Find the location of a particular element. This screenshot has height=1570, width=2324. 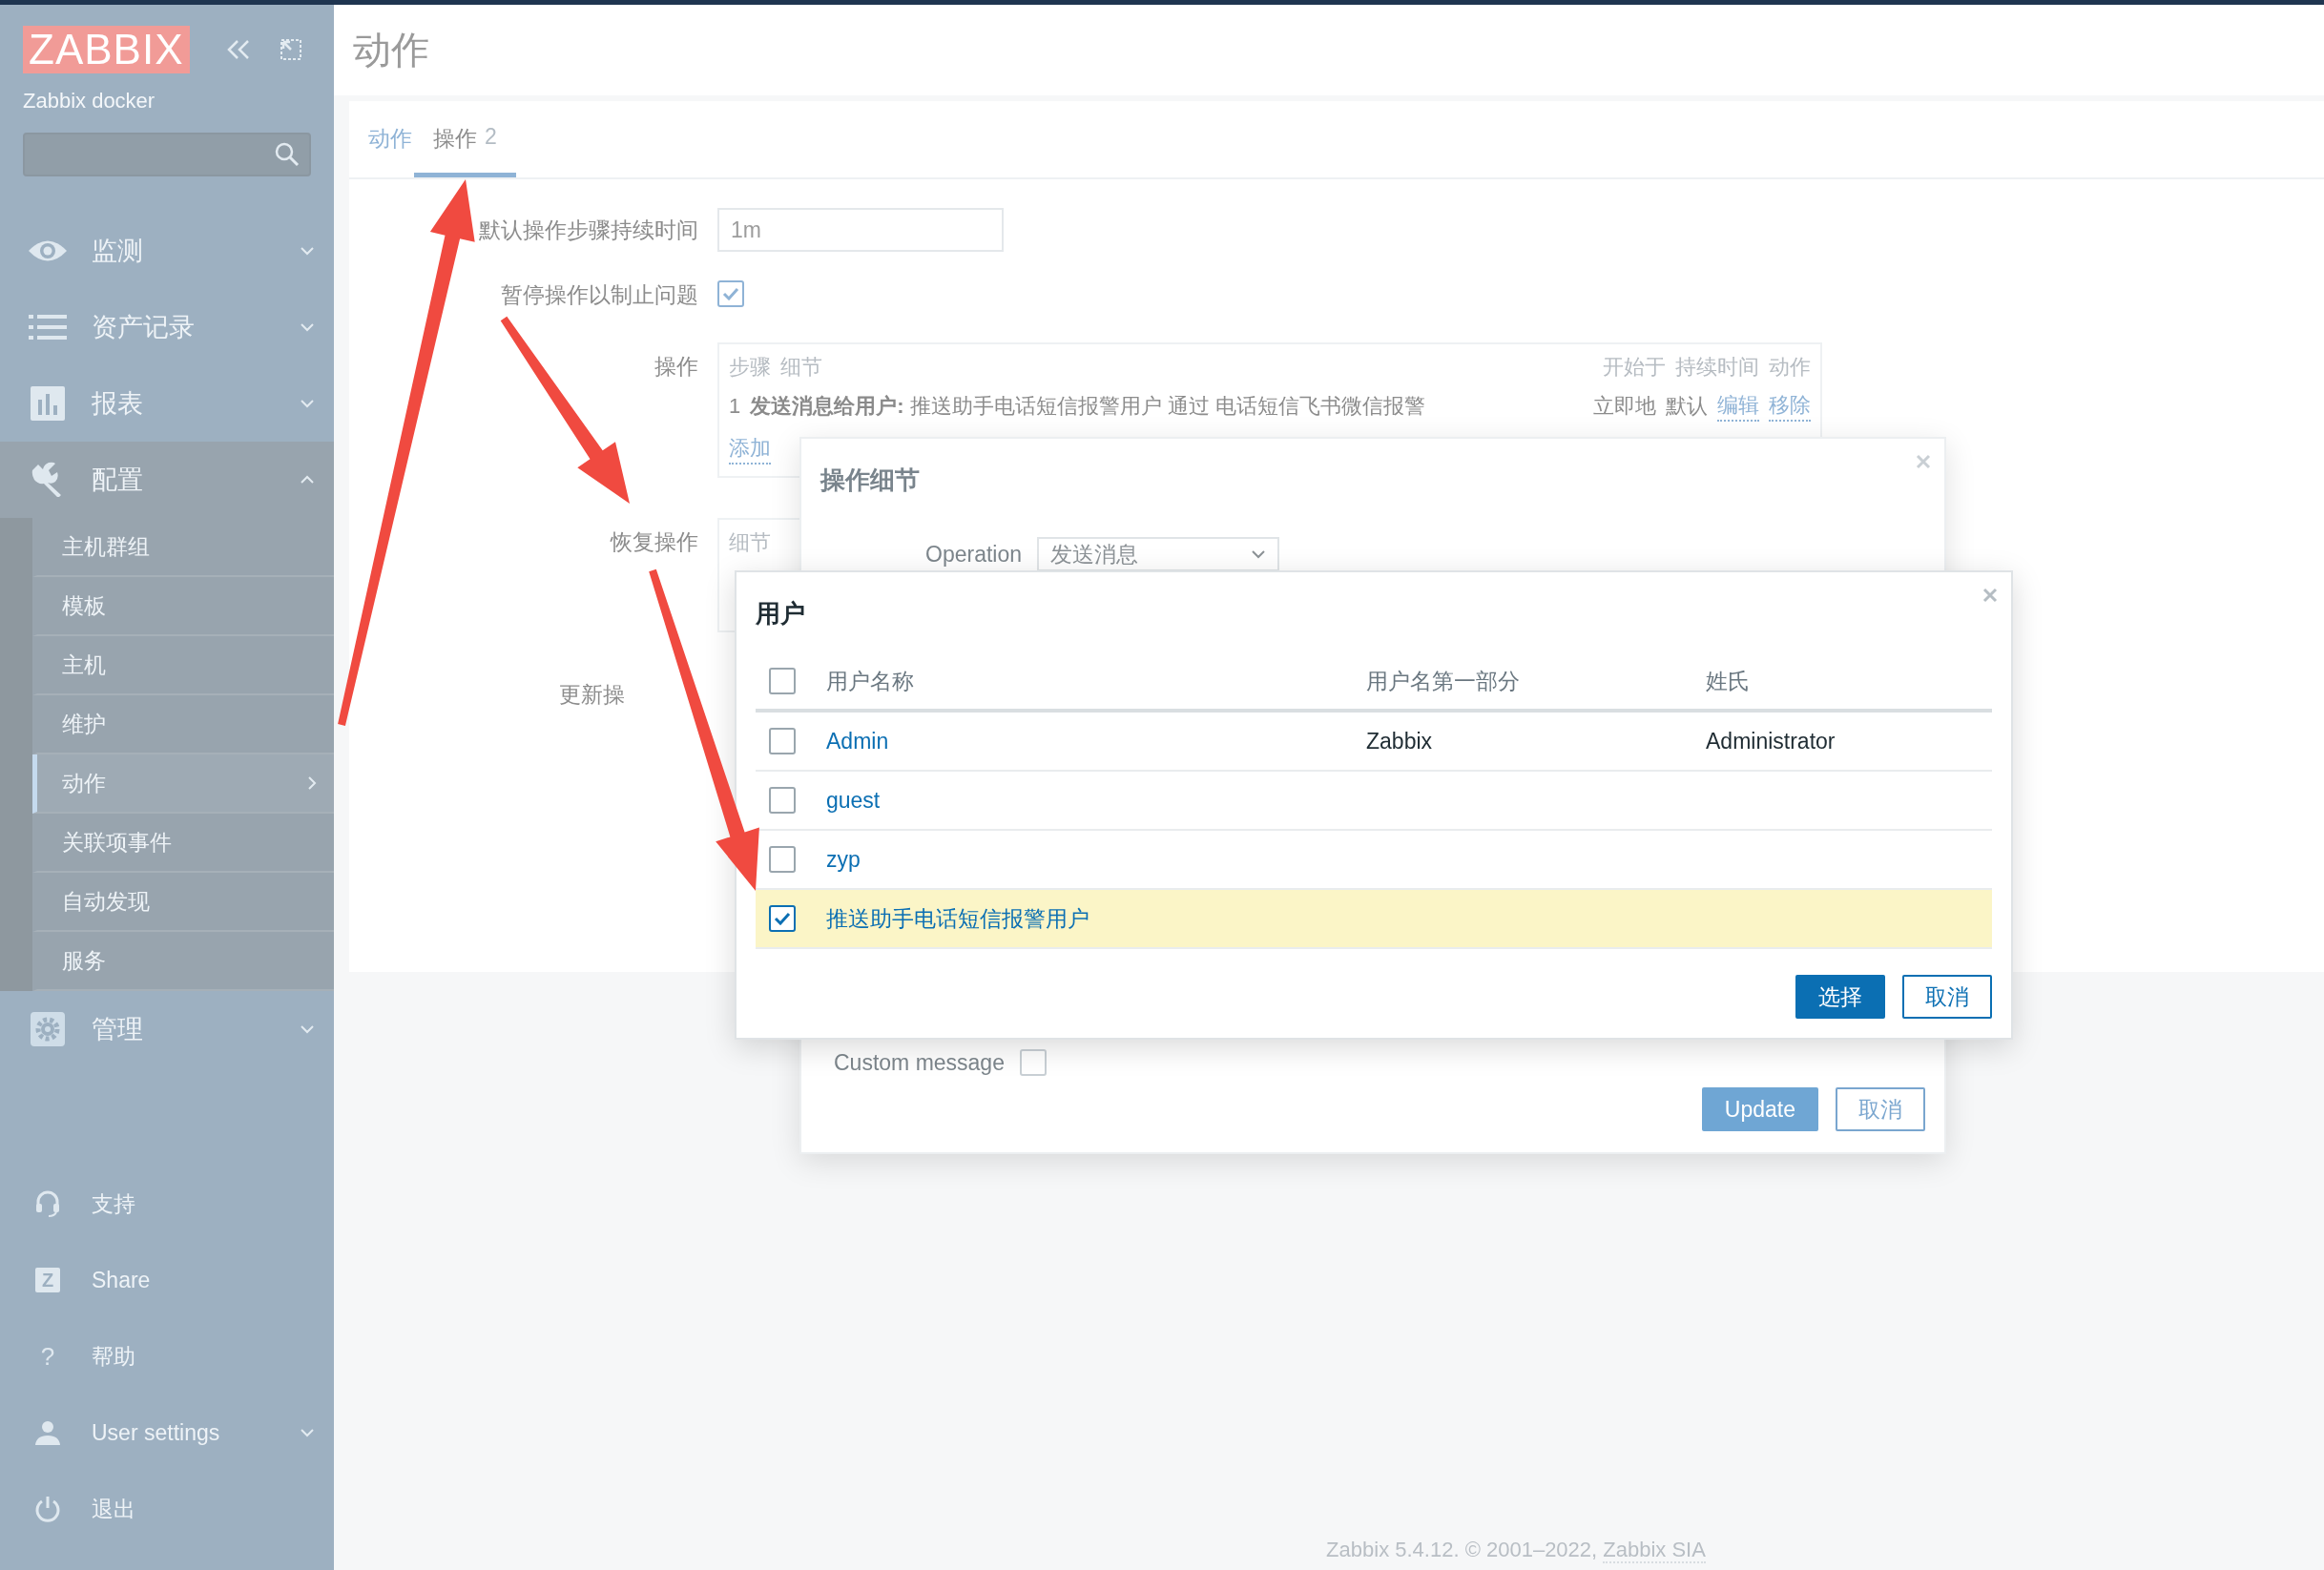

column-header: 用户名称 is located at coordinates (870, 681).